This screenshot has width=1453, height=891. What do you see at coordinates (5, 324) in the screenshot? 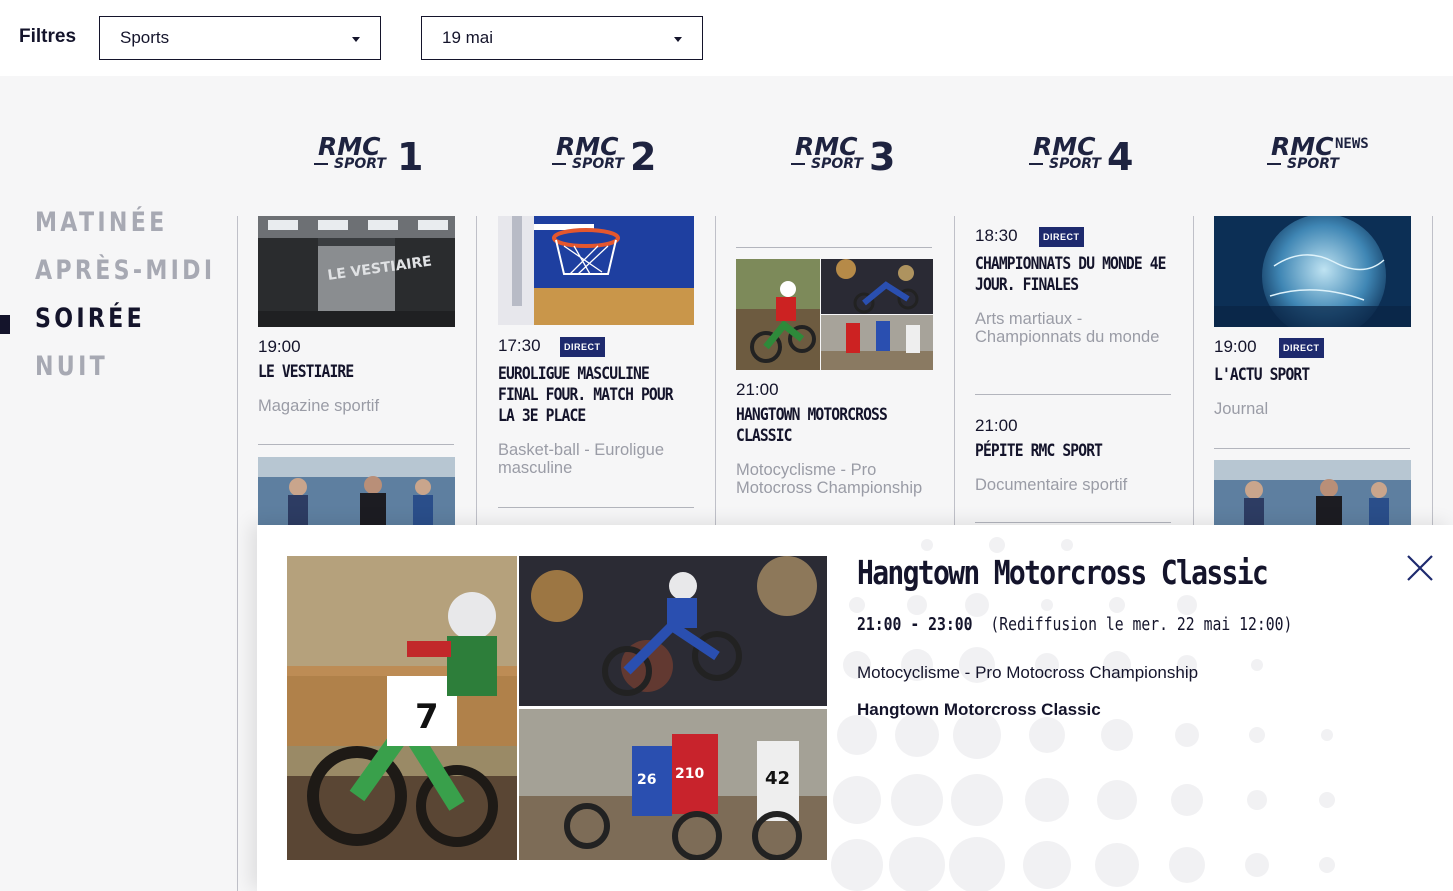
I see `active-period-marker` at bounding box center [5, 324].